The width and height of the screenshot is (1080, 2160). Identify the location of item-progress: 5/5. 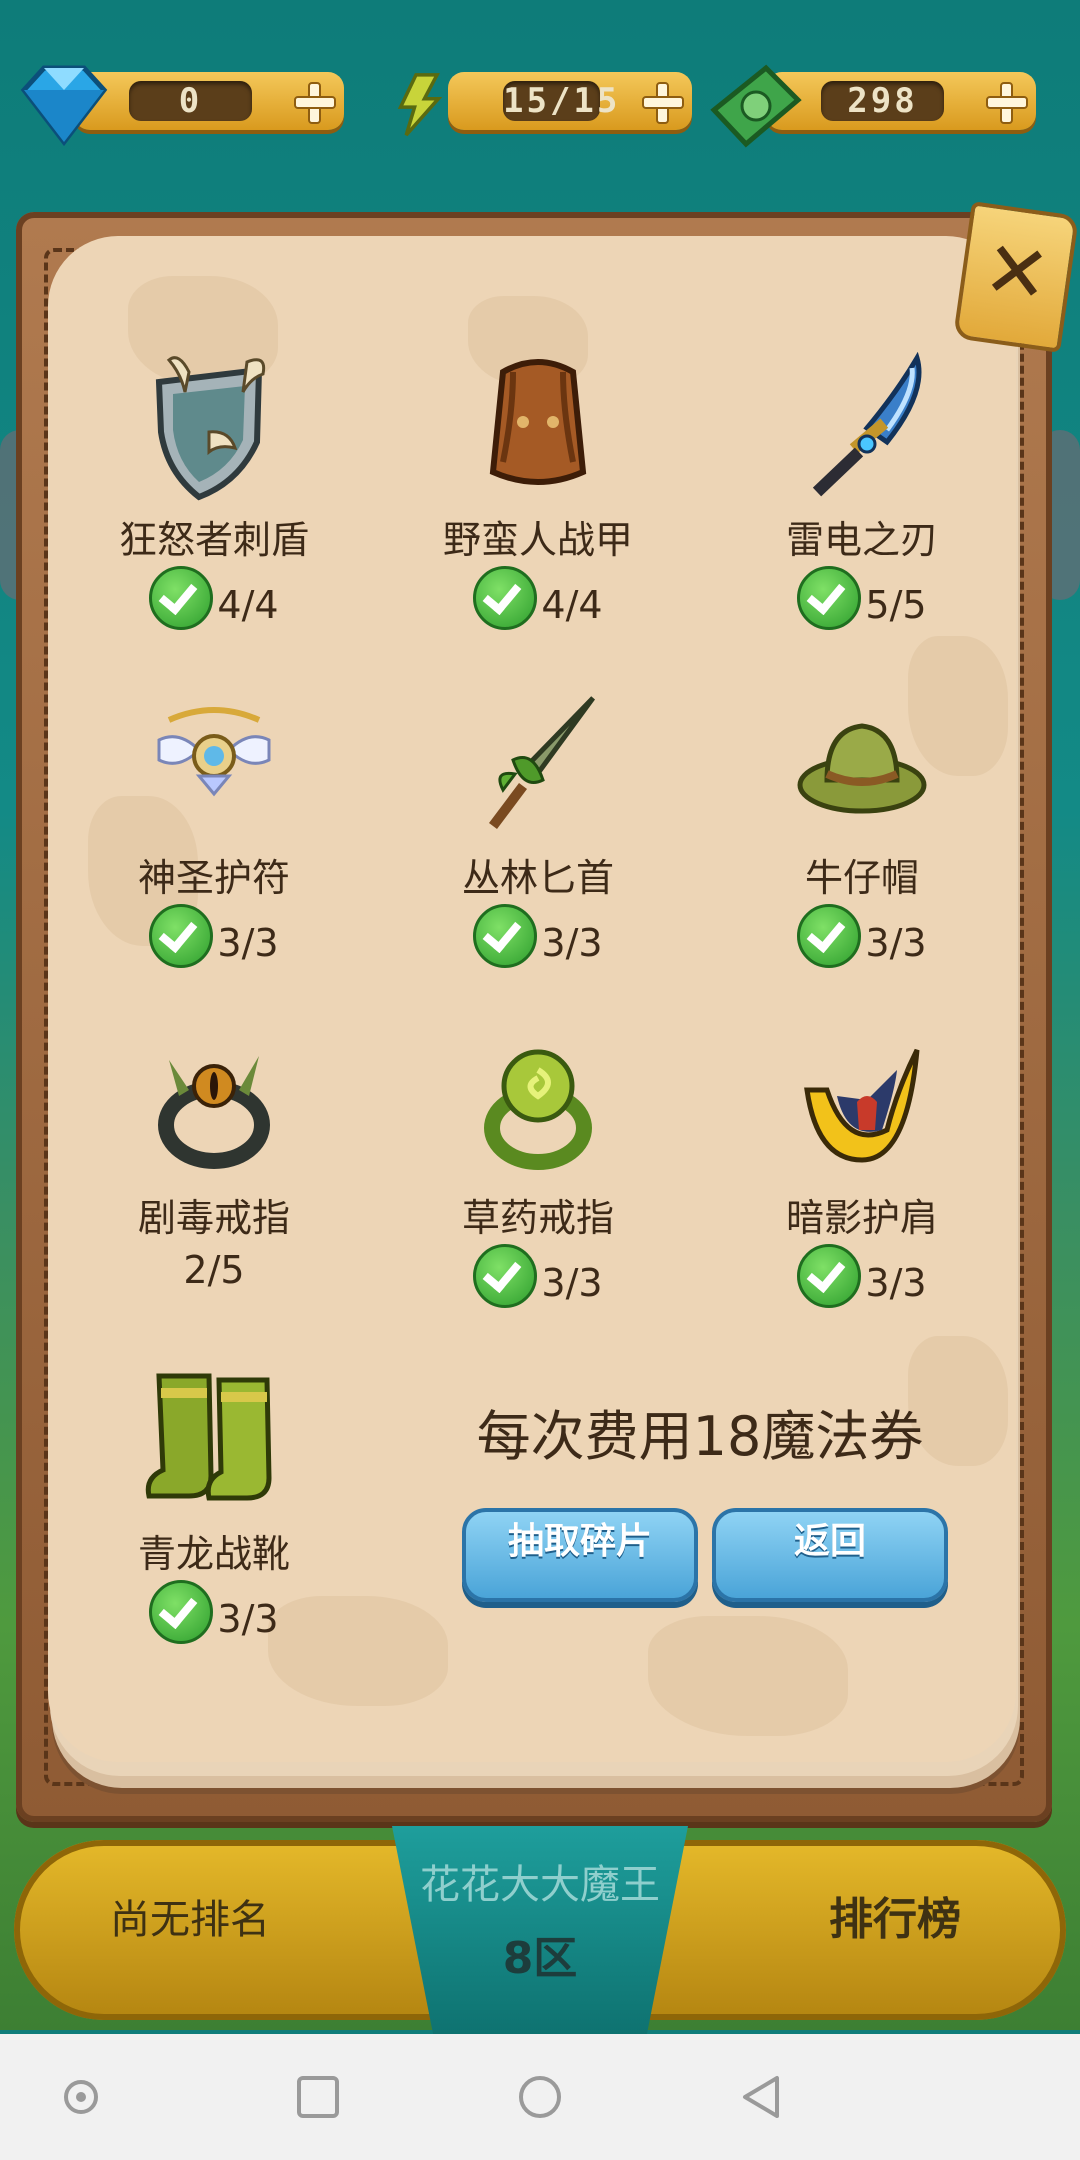
(896, 605).